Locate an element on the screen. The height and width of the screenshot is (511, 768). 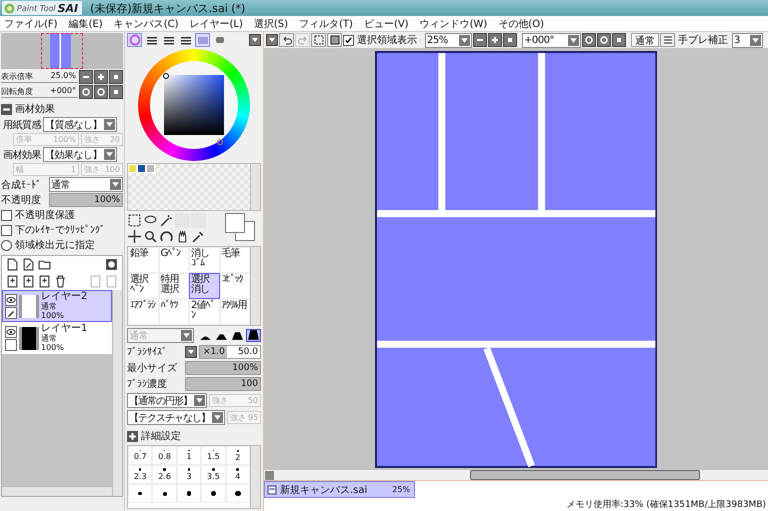
menu-item: ビュー(V) is located at coordinates (386, 23).